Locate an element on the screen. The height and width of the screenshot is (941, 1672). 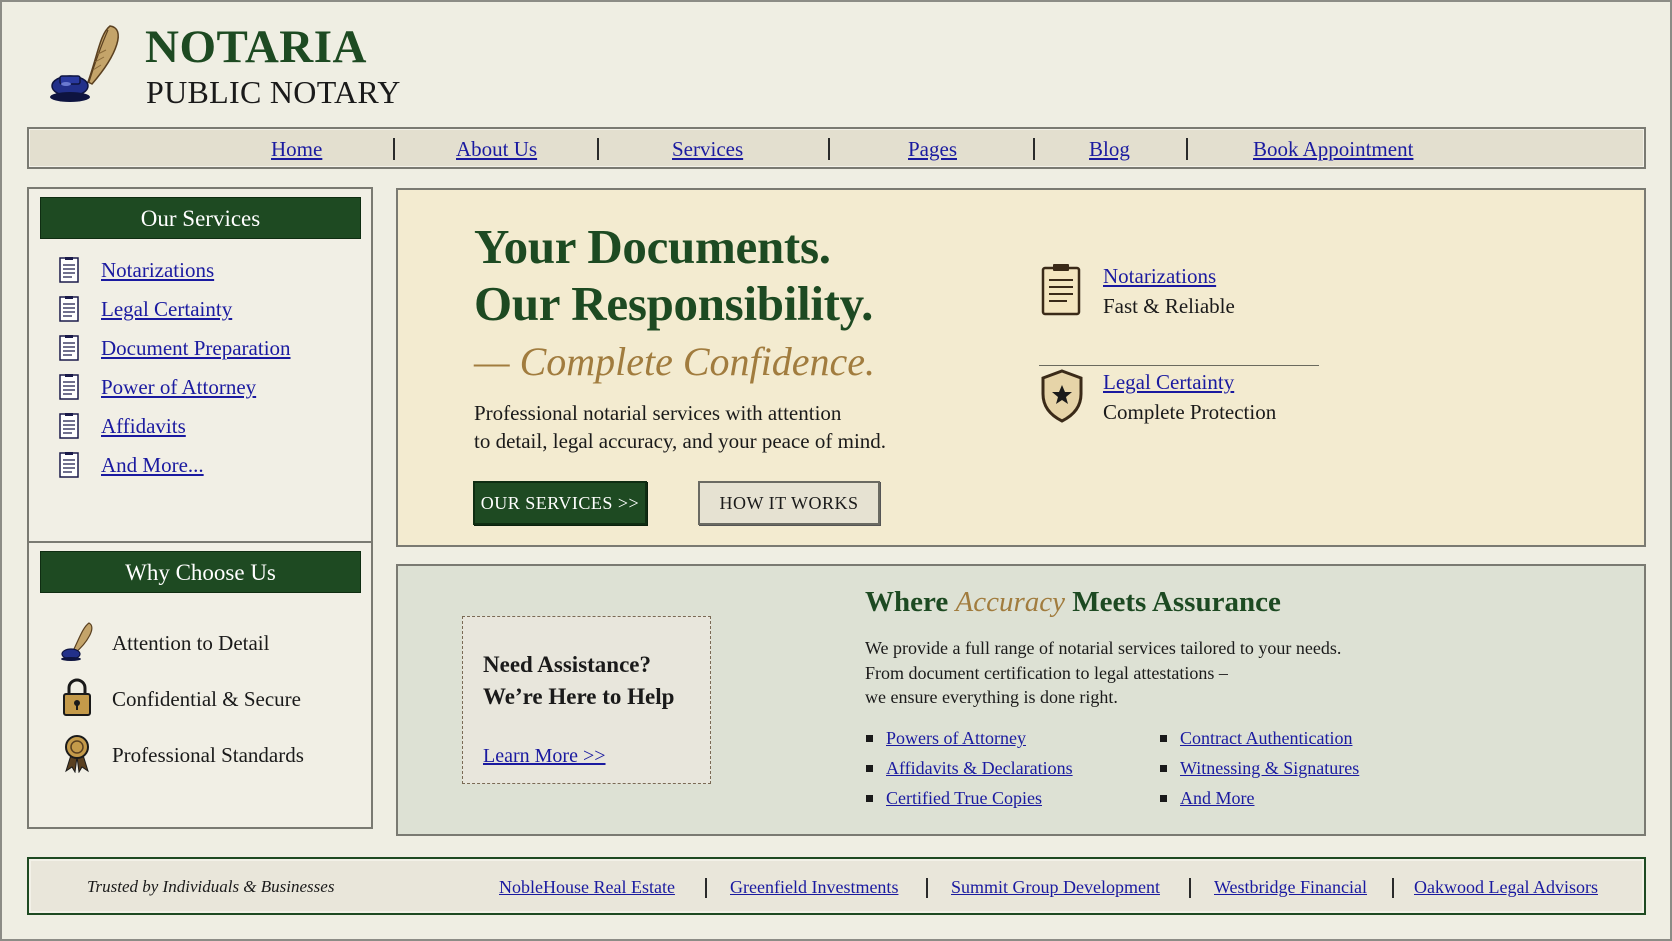
why-panel-title: Why Choose Us is located at coordinates (200, 572).